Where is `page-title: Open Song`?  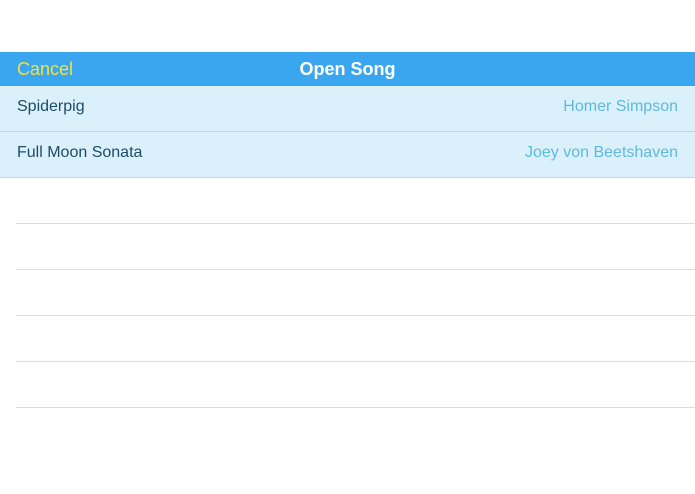 page-title: Open Song is located at coordinates (347, 69).